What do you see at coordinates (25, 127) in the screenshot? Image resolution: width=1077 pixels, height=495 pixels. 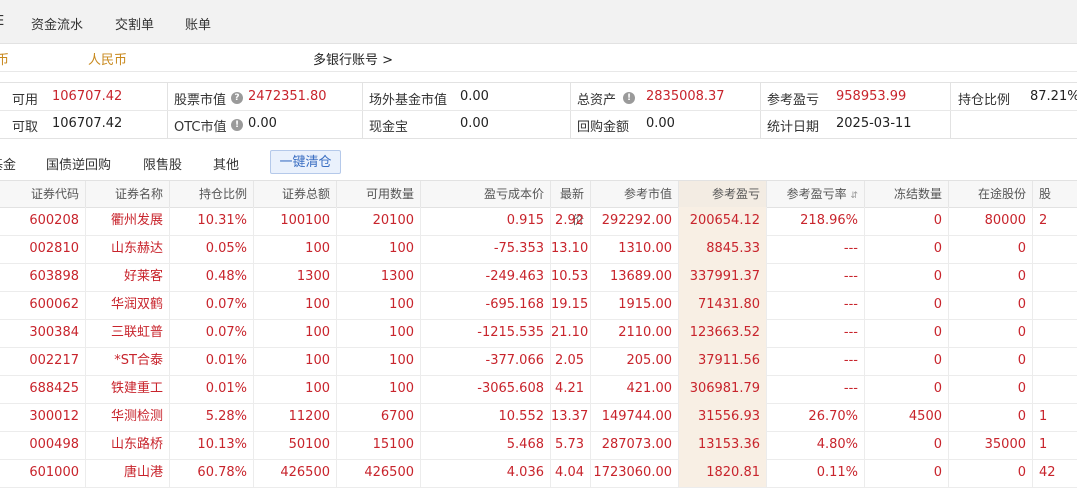 I see `withdrawable-label: 可取` at bounding box center [25, 127].